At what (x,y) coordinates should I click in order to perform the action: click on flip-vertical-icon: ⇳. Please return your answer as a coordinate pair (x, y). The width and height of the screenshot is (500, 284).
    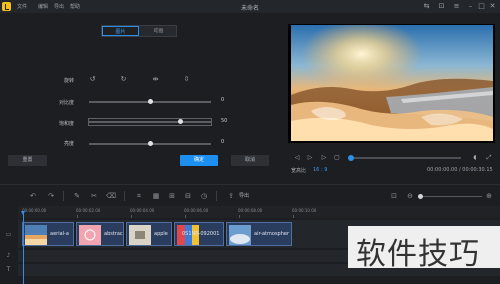
    Looking at the image, I should click on (186, 79).